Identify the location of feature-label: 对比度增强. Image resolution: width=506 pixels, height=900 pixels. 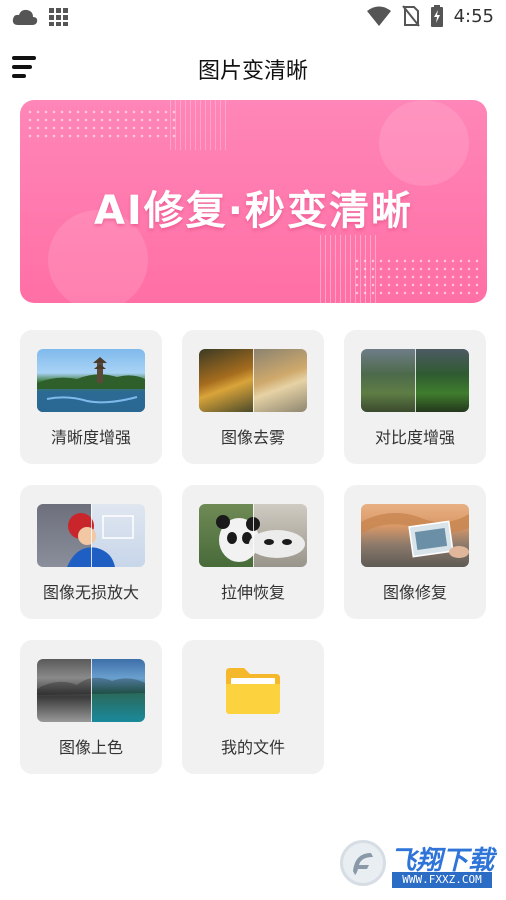
(414, 437).